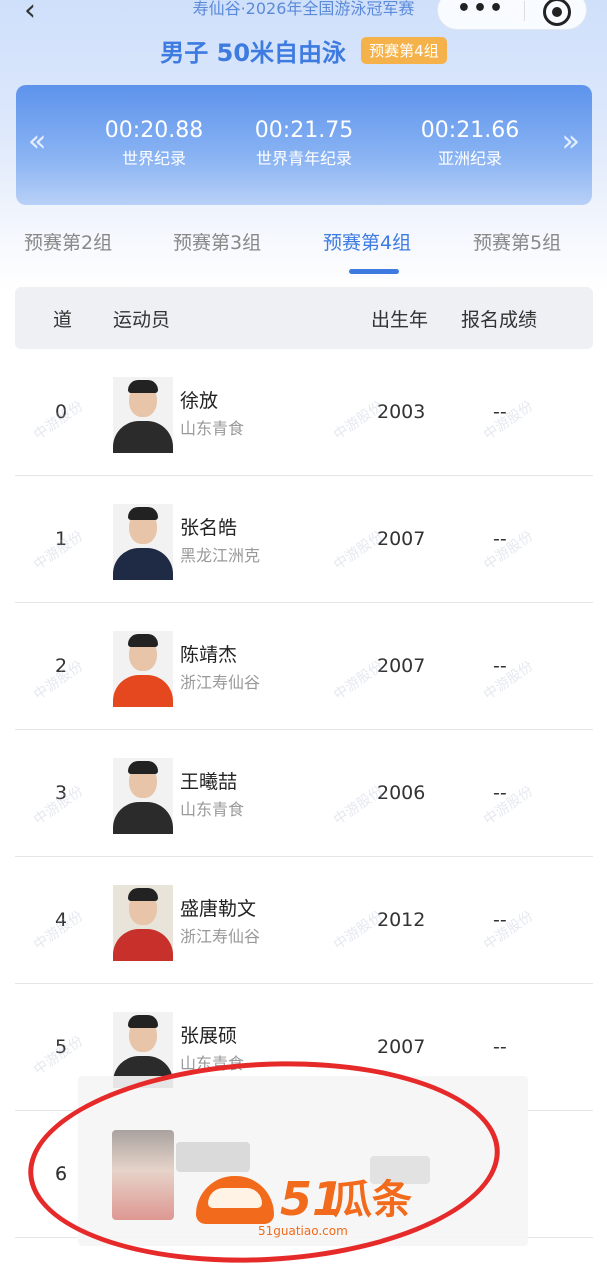 The height and width of the screenshot is (1280, 607). Describe the element at coordinates (499, 320) in the screenshot. I see `header-entry-time: 报名成绩` at that location.